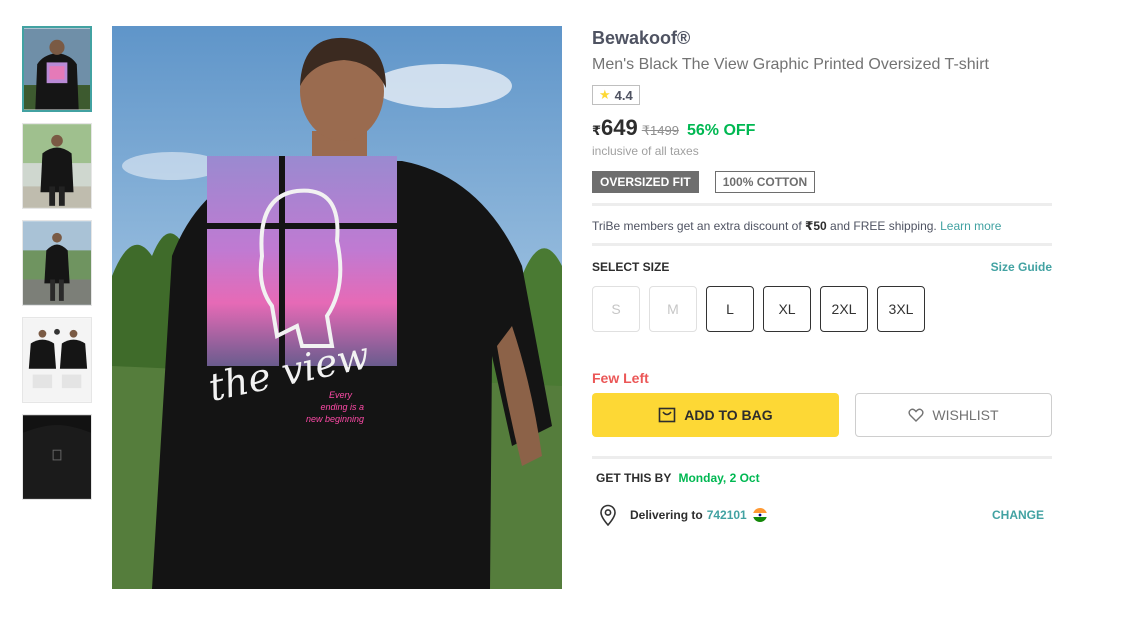 The image size is (1148, 621). I want to click on star-icon: ★, so click(605, 94).